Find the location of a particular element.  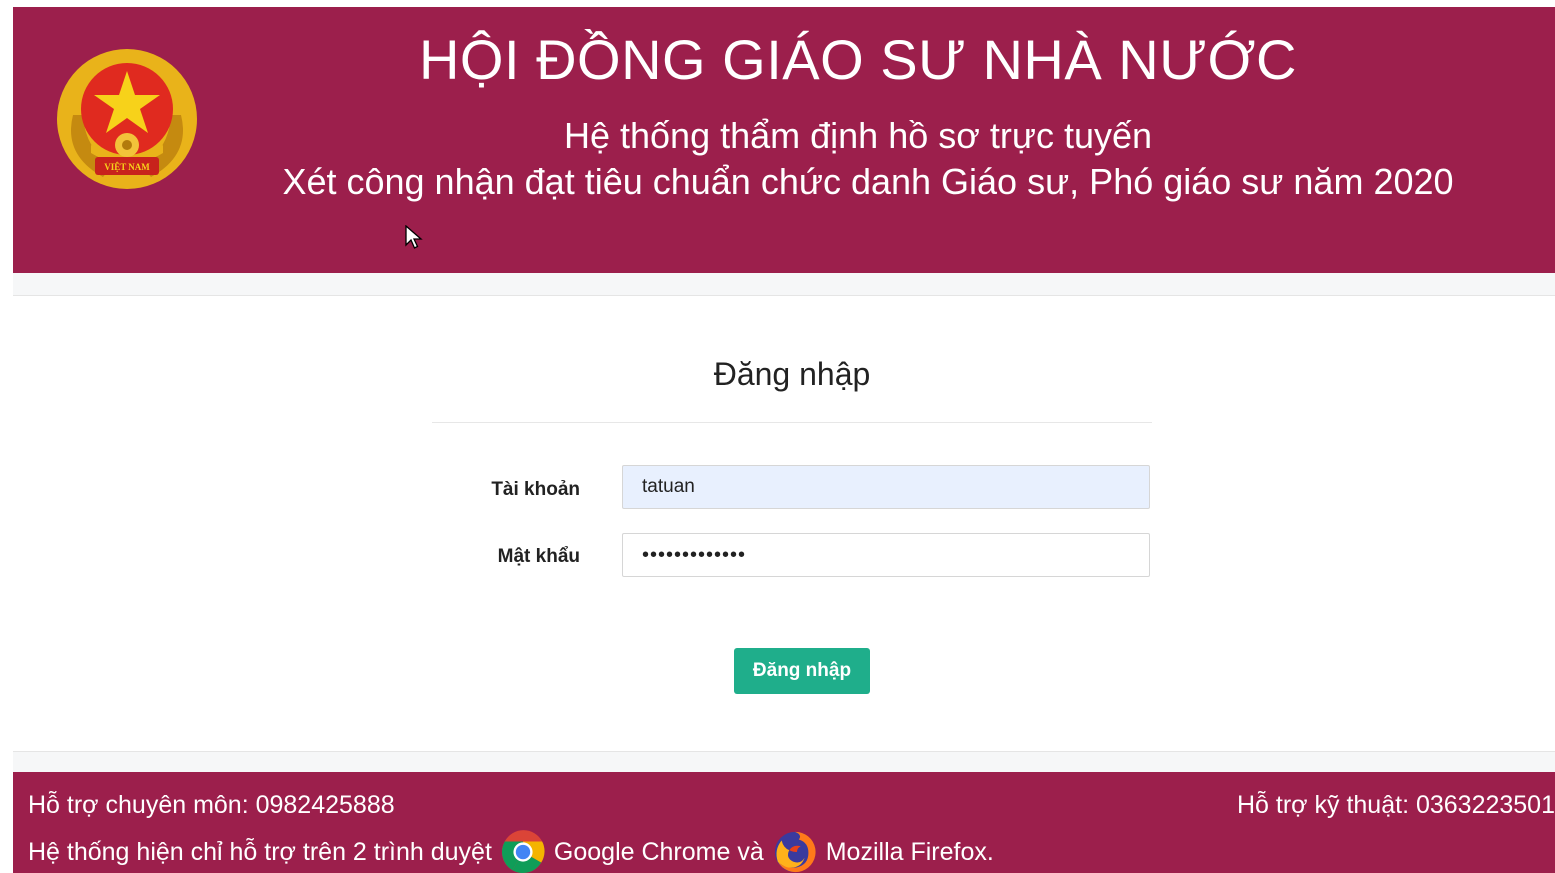

support-technical-text: Hỗ trợ kỹ thuật: 0363223501 is located at coordinates (1396, 805).